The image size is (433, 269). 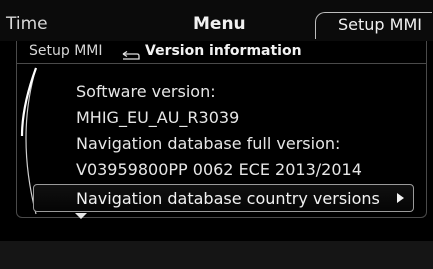 I want to click on list-item: Navigation database full version:, so click(x=208, y=143).